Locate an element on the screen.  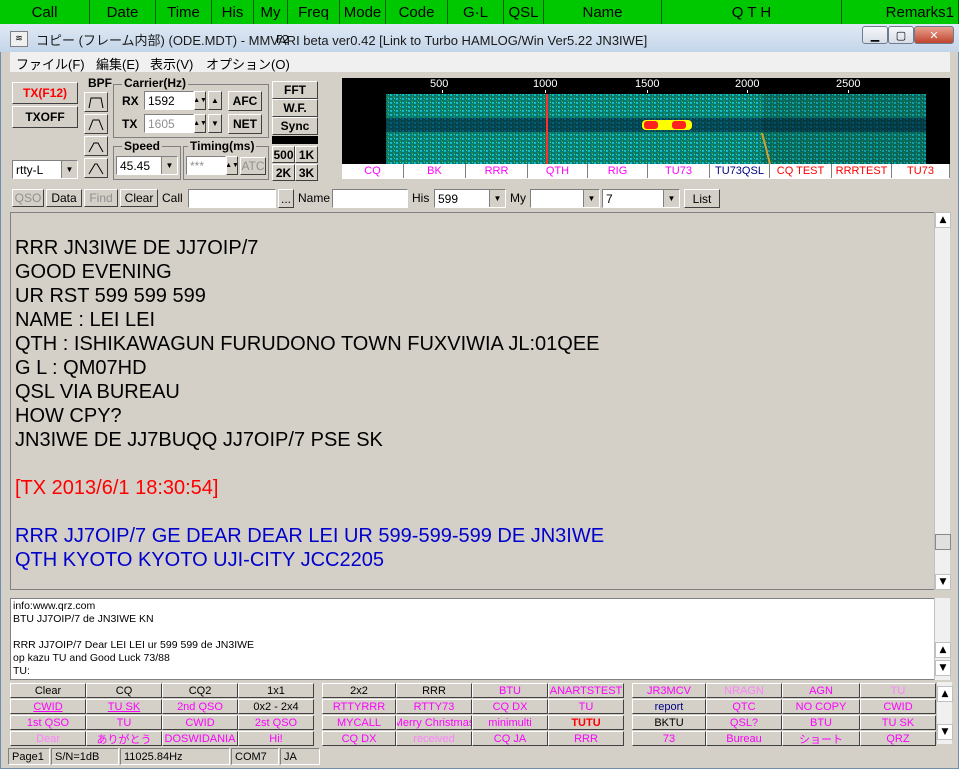
spectrum-macro-button: QTH is located at coordinates (558, 171).